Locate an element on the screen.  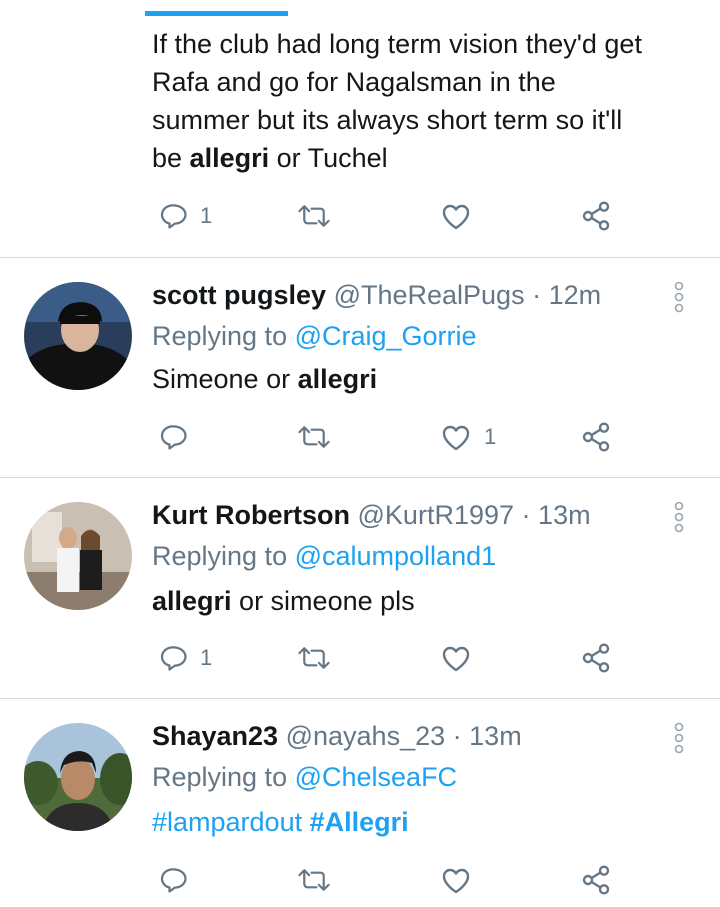
like-count: 1 is located at coordinates (490, 436).